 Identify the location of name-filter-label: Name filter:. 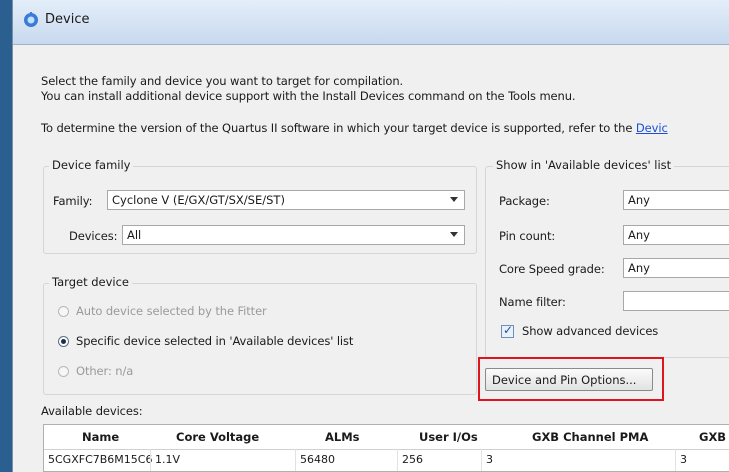
(532, 302).